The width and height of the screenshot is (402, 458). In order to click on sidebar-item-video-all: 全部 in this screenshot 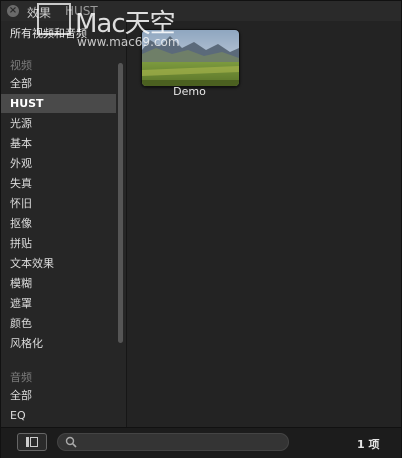, I will do `click(58, 83)`.